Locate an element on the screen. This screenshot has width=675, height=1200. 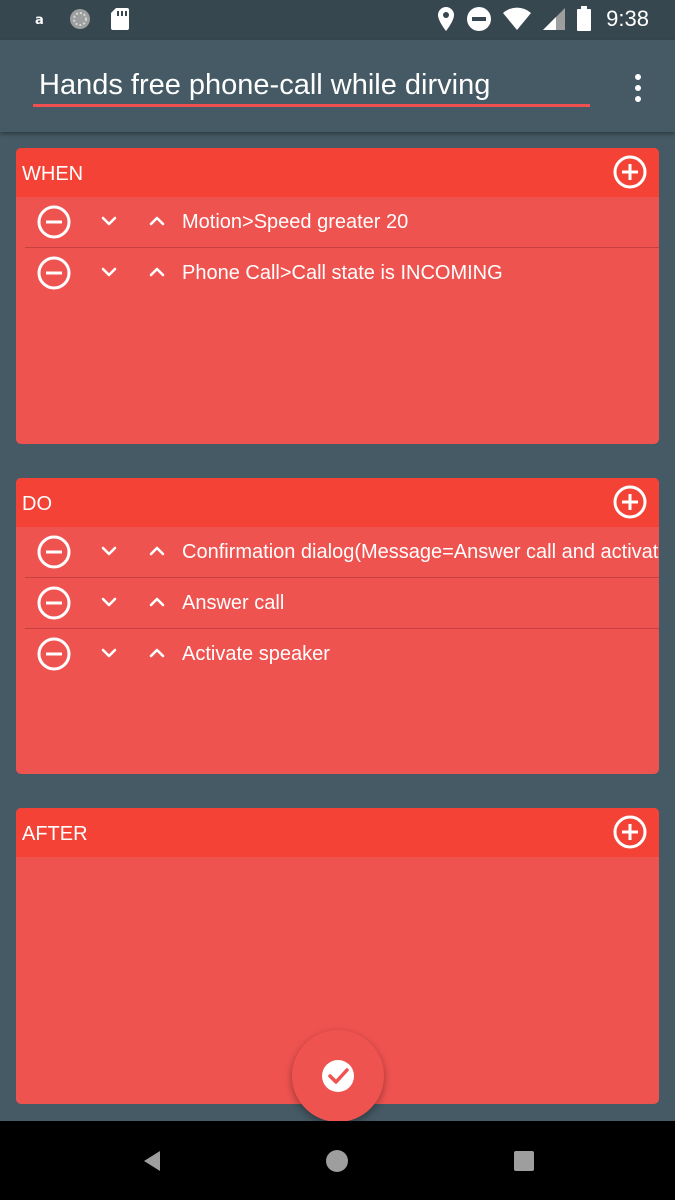
automation-title-input: Hands free phone-call while dirving is located at coordinates (311, 86).